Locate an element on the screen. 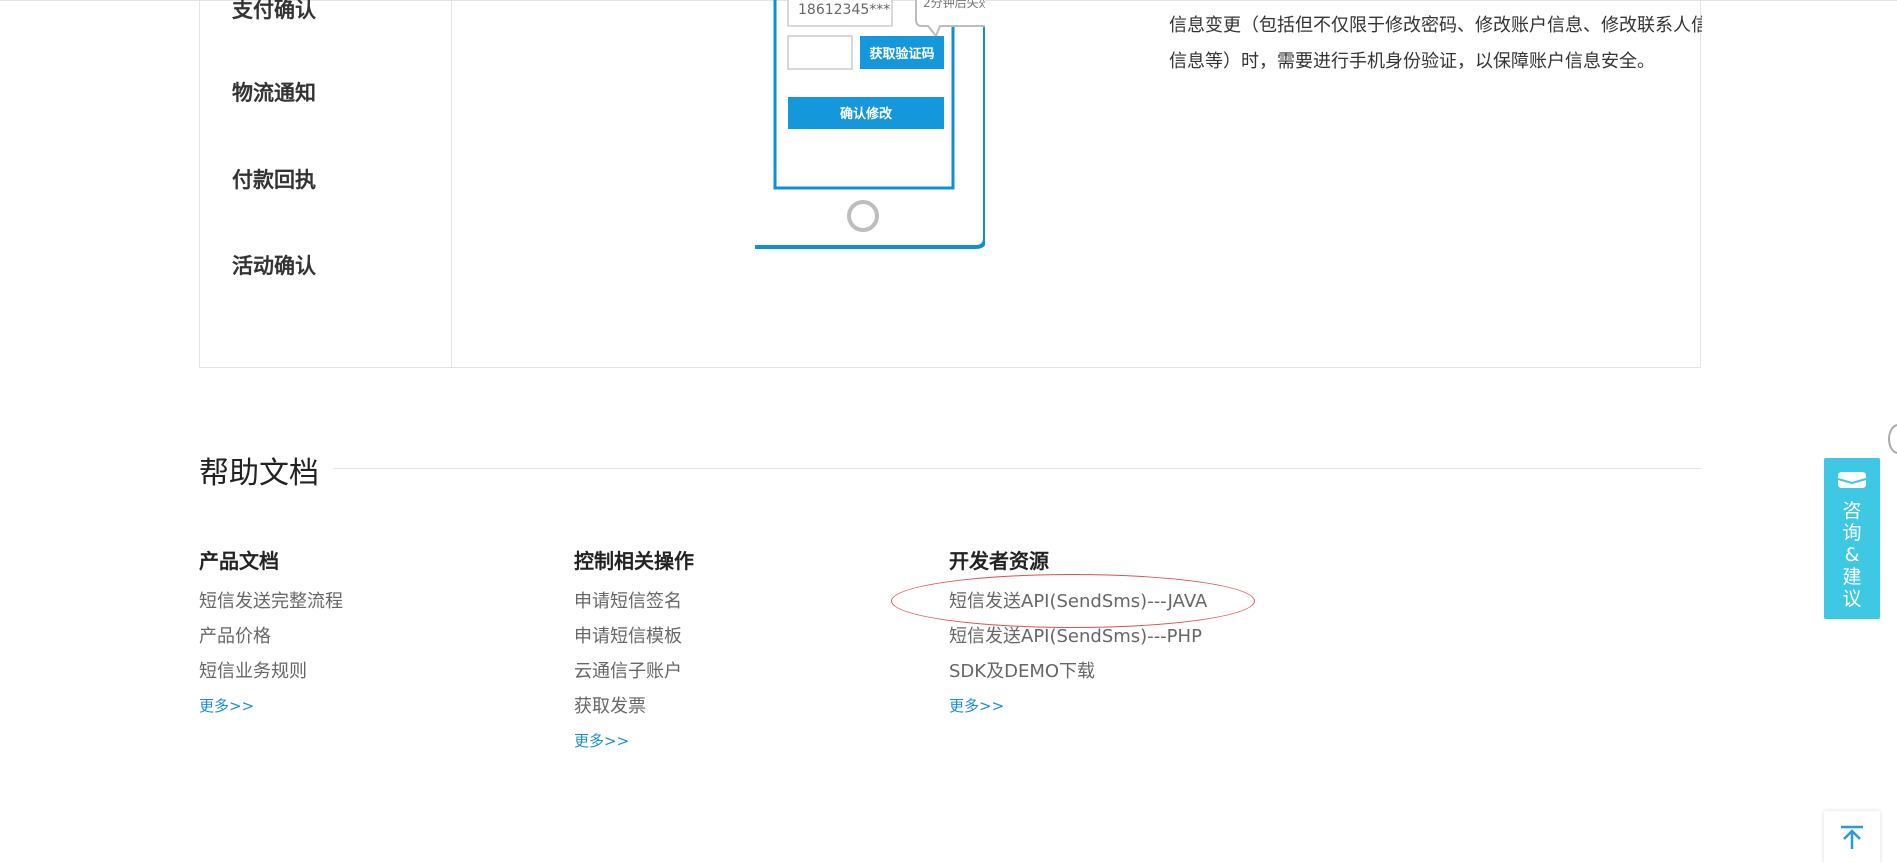  console-ops-column: 控制相关操作 申请短信签名 申请短信模板 云通信子账户 获取发票 更多>> is located at coordinates (754, 652).